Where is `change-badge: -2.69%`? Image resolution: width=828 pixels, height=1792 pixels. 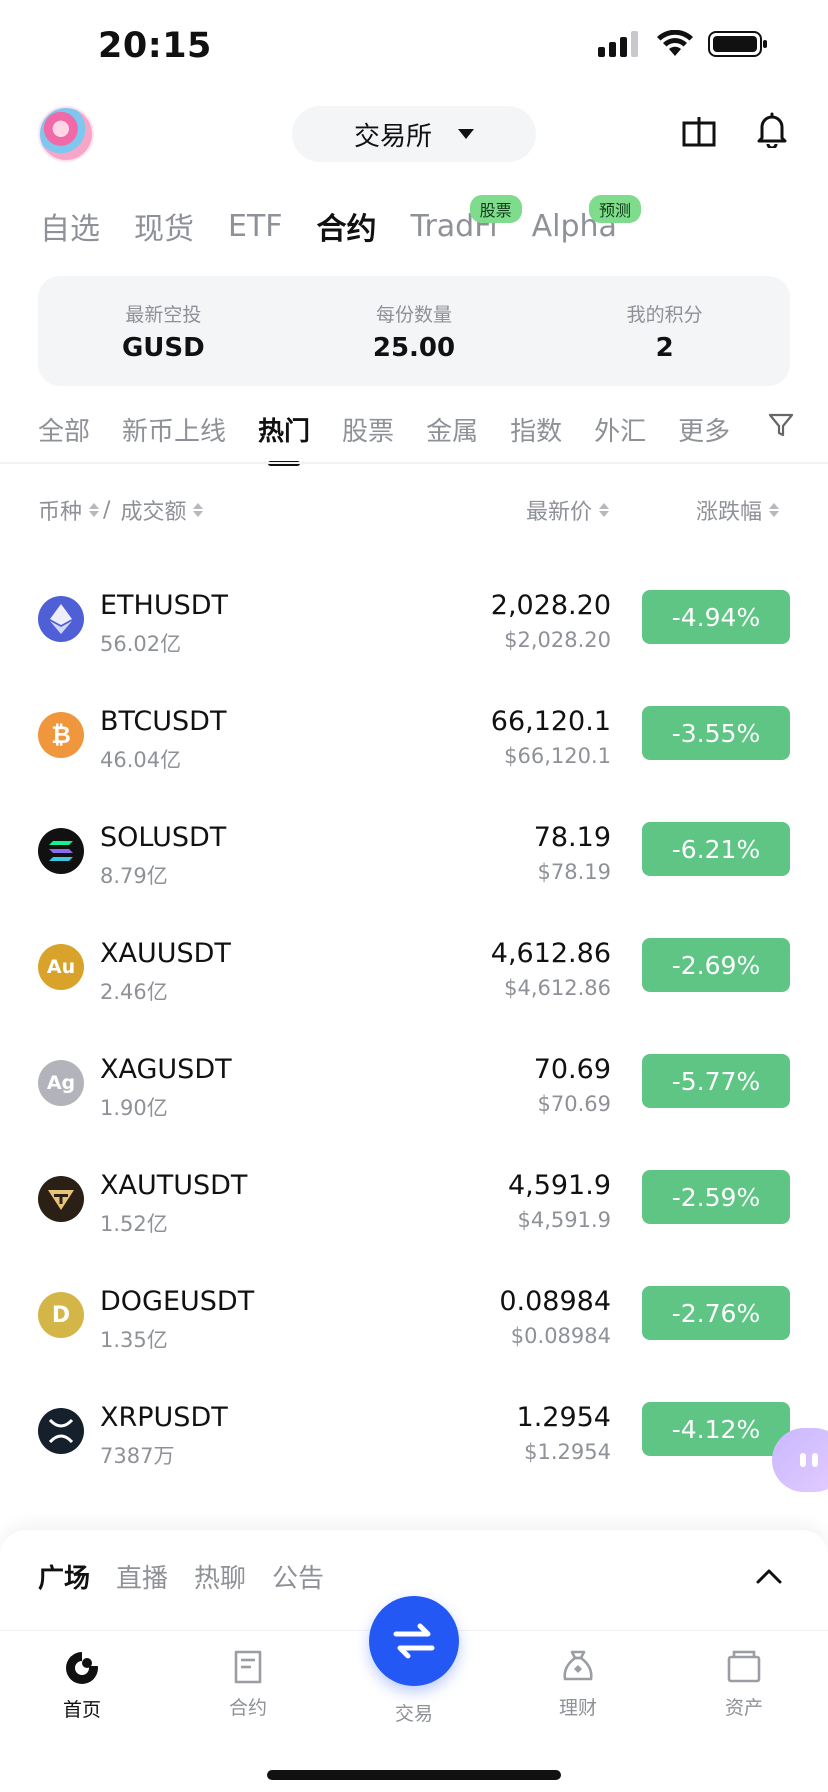
change-badge: -2.69% is located at coordinates (716, 965).